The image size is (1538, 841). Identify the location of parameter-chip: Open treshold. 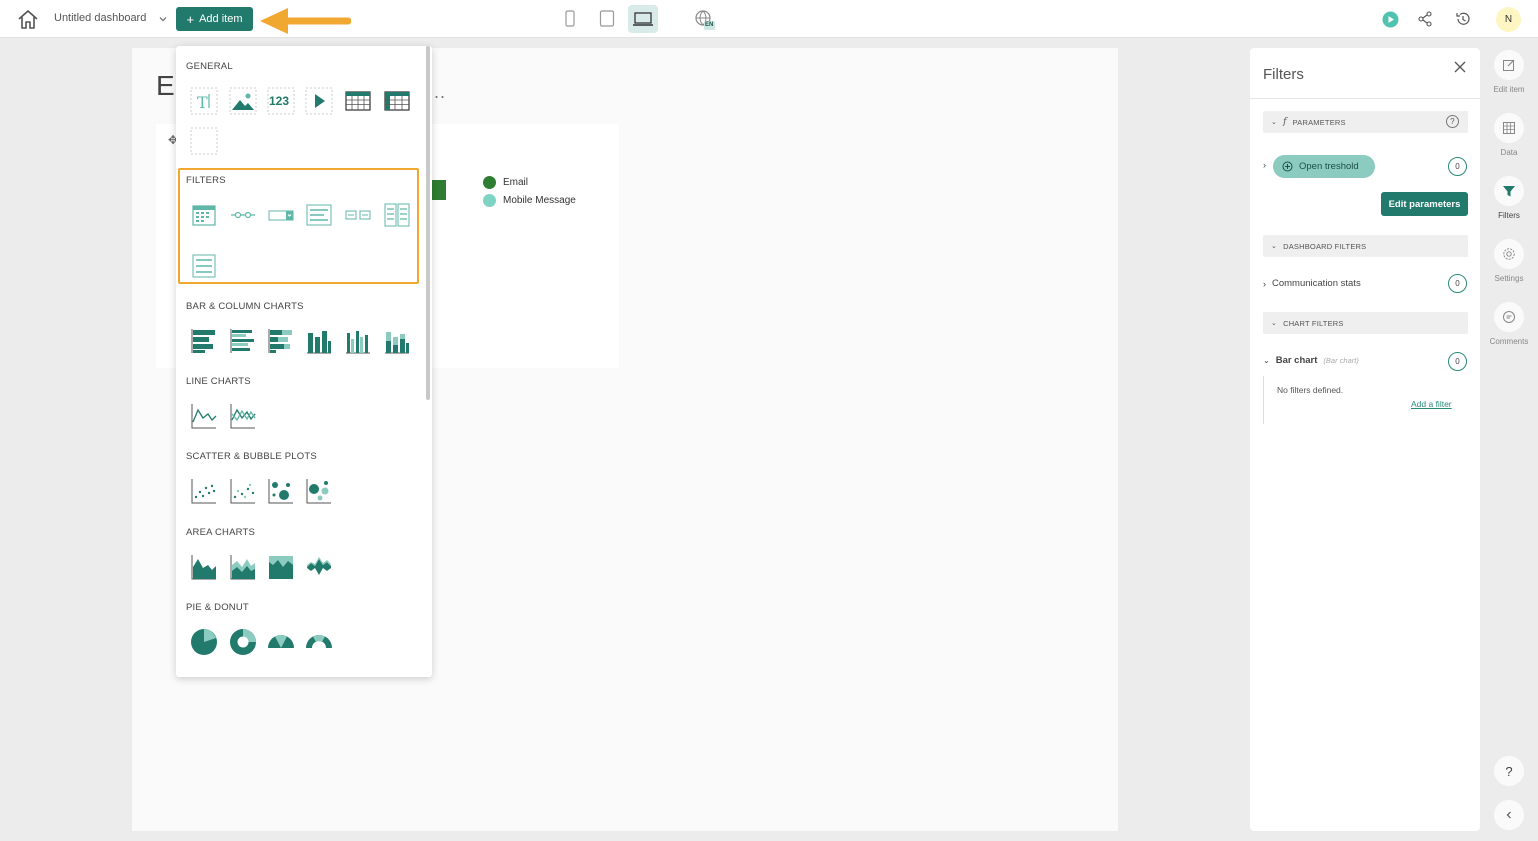
(1324, 166).